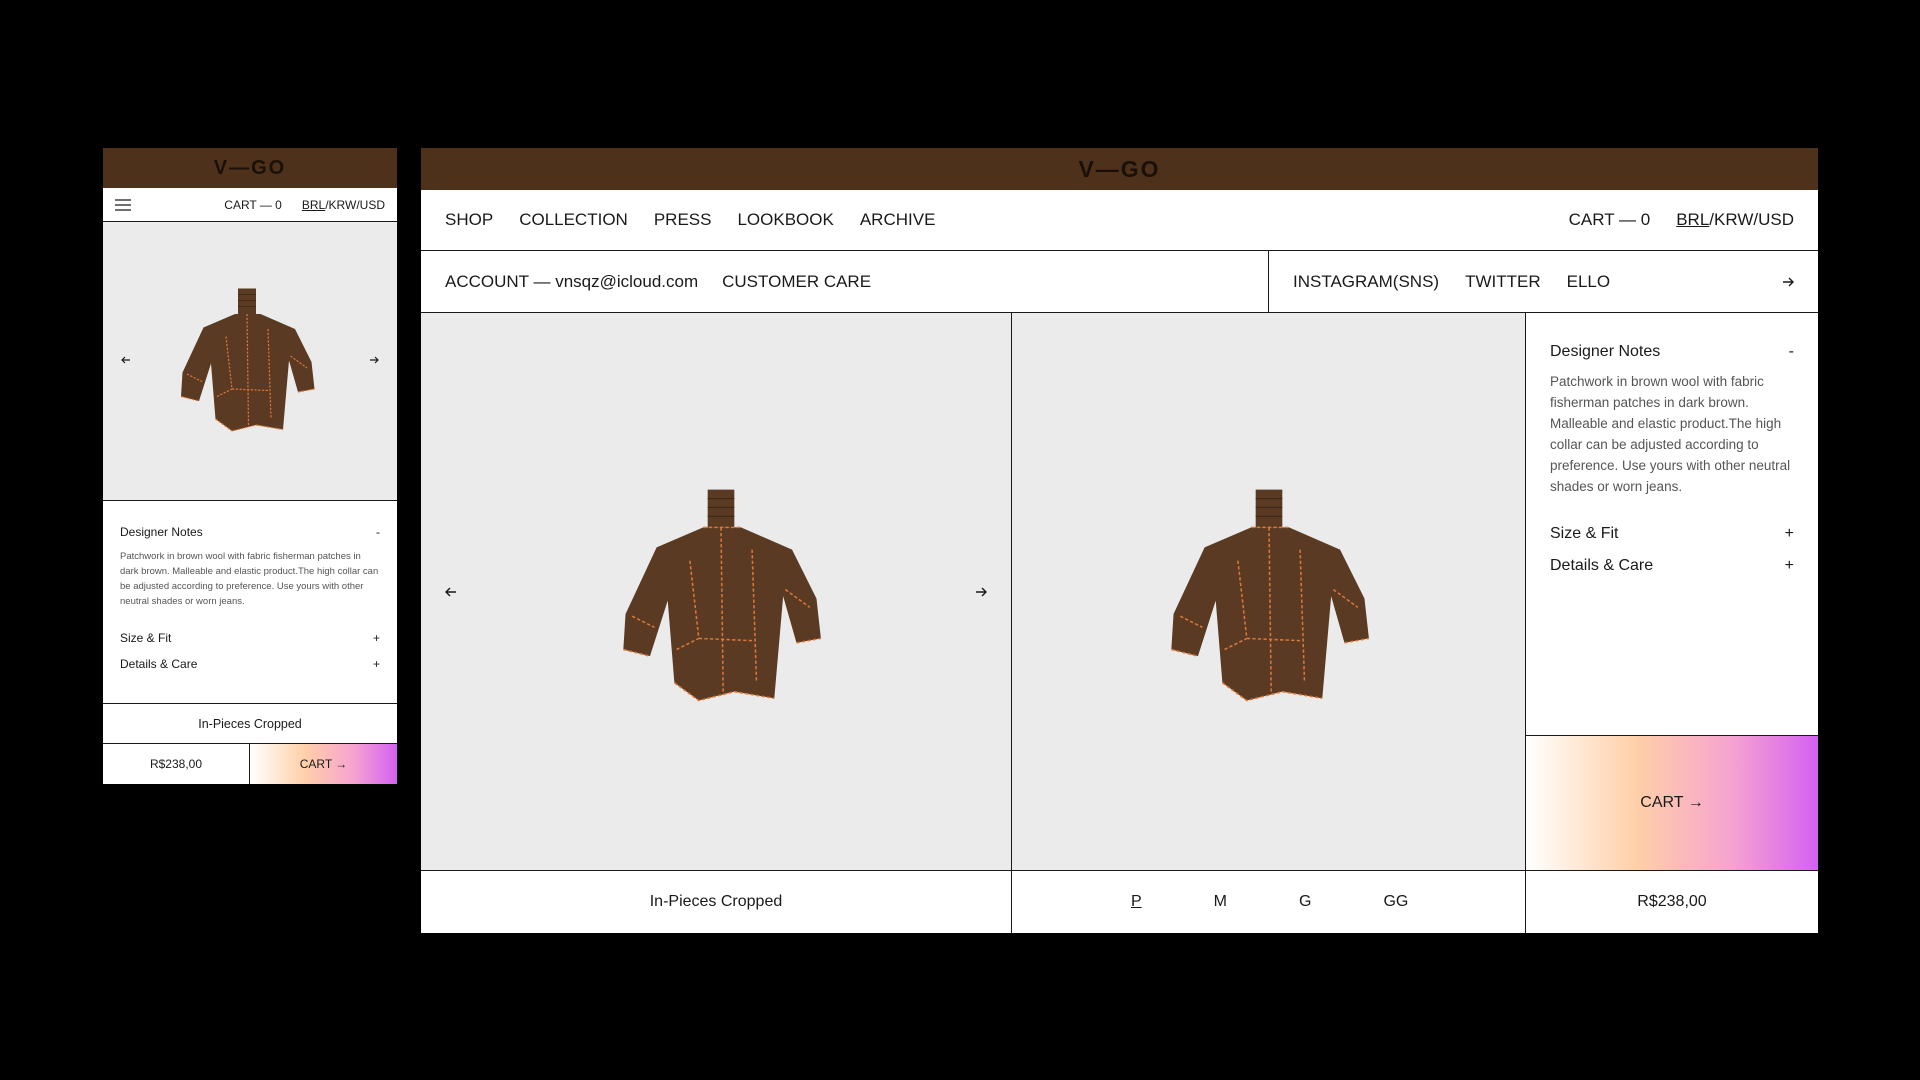 The width and height of the screenshot is (1920, 1080). I want to click on size-selector: P M G GG, so click(1269, 902).